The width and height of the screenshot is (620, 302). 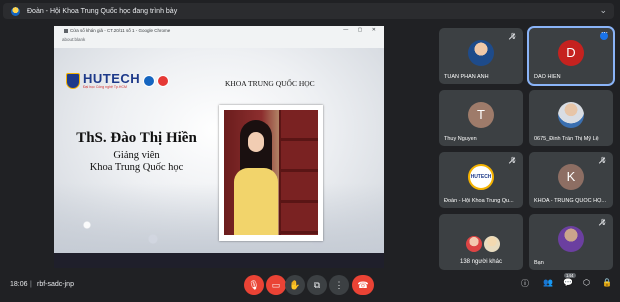 I want to click on others-count: 138 người khác, so click(x=481, y=262).